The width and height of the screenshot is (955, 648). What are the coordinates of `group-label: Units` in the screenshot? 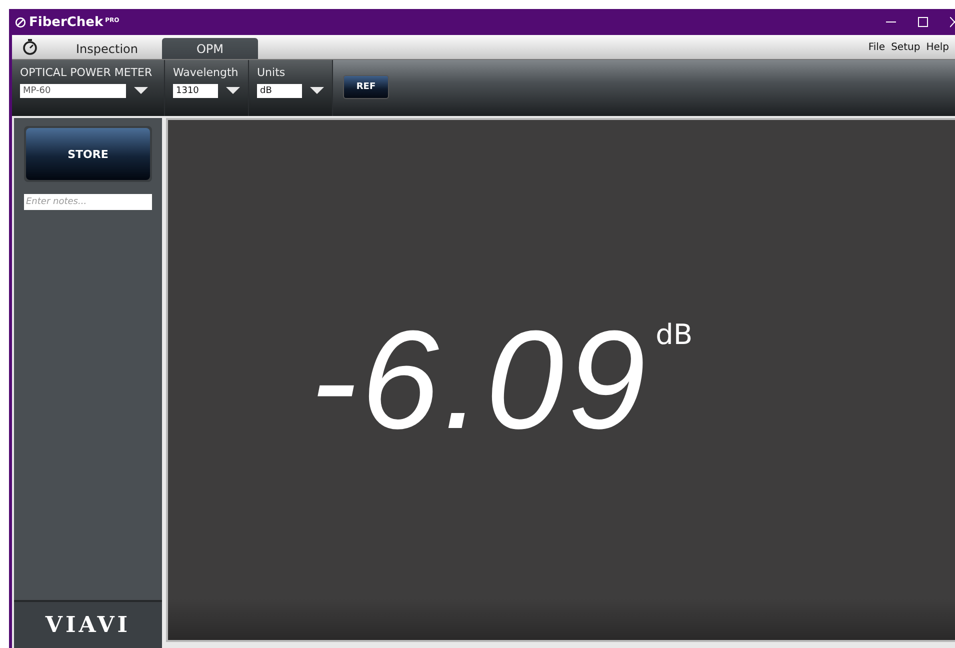 It's located at (271, 72).